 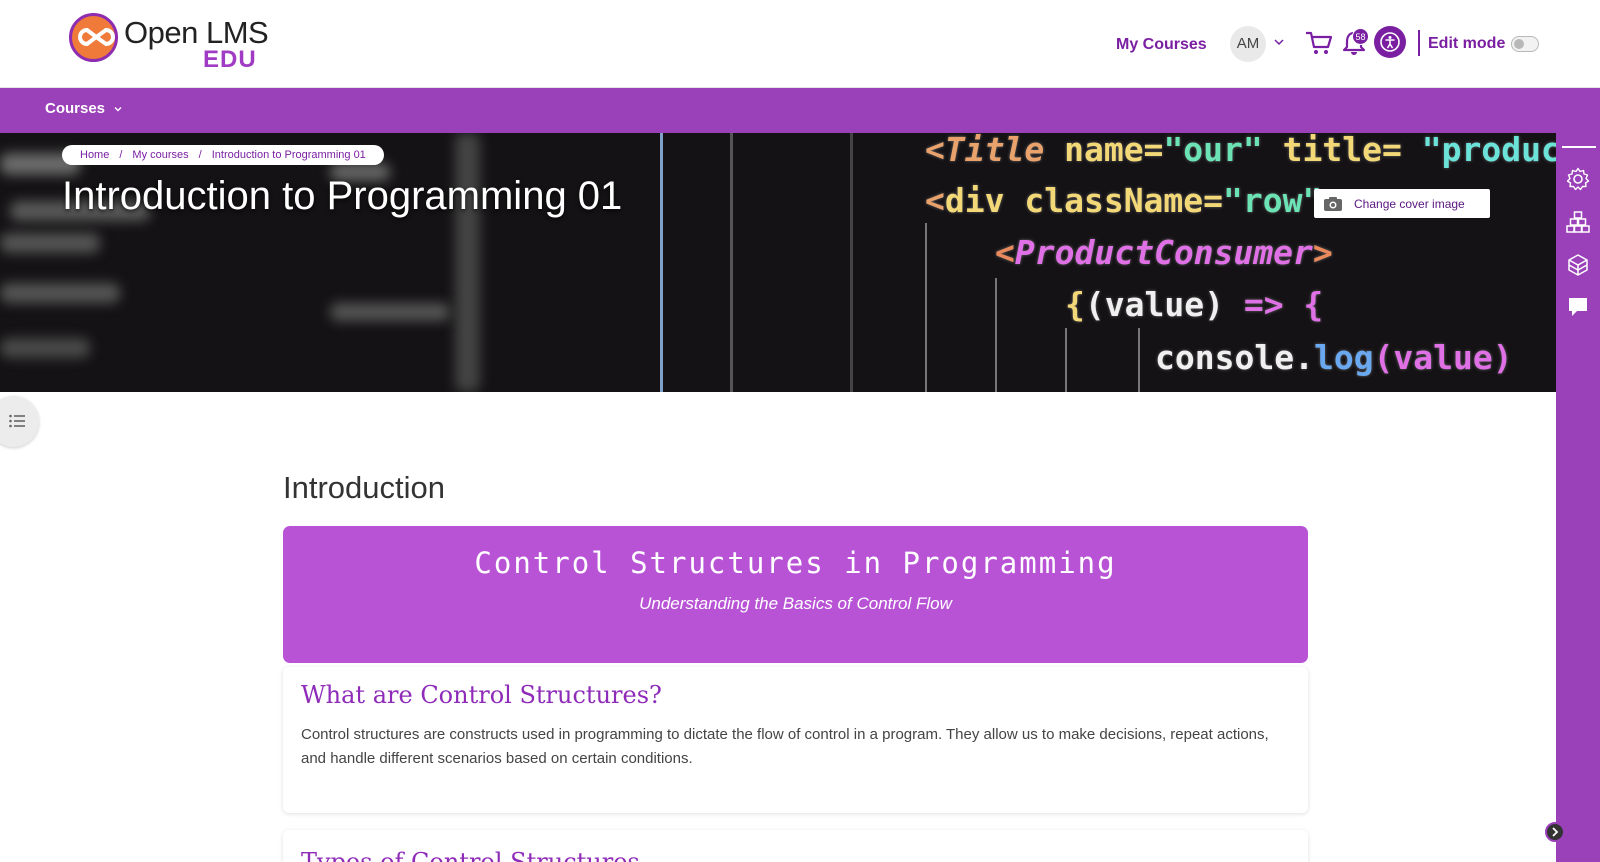 What do you see at coordinates (1409, 203) in the screenshot?
I see `change-cover-label: Change cover image` at bounding box center [1409, 203].